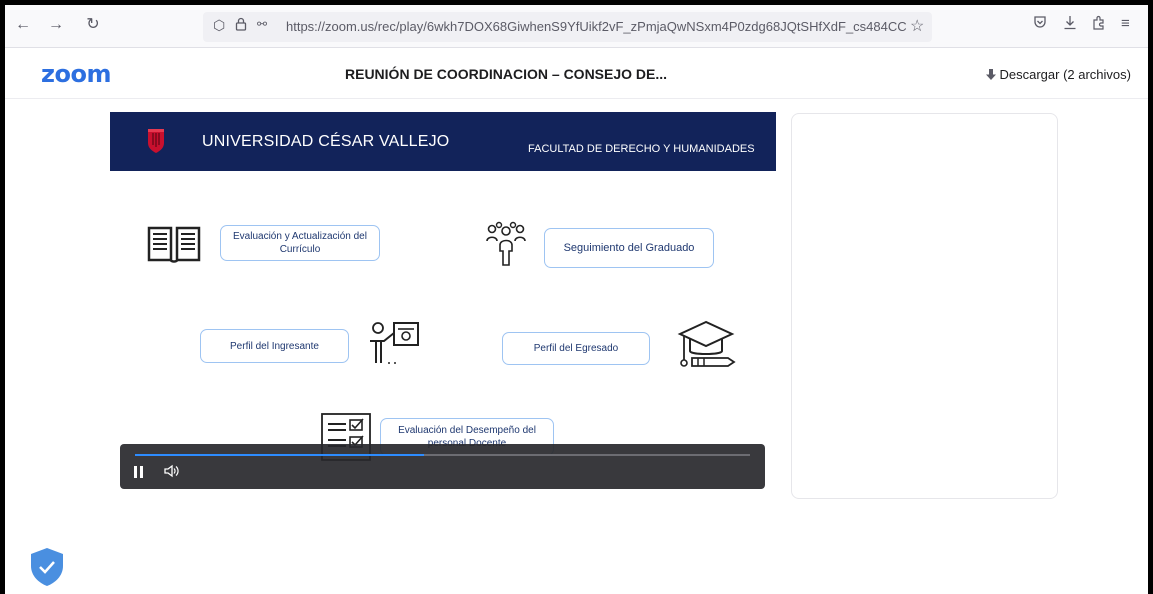 The height and width of the screenshot is (594, 1153). I want to click on security-shield-icon, so click(47, 567).